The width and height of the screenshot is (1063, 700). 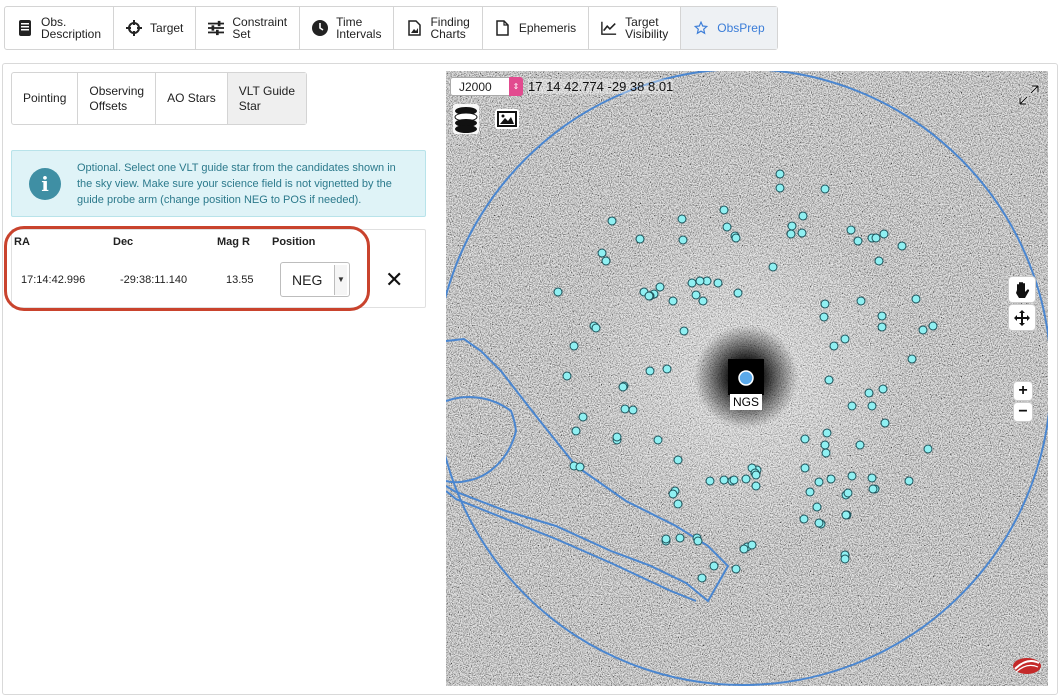 What do you see at coordinates (155, 28) in the screenshot?
I see `tab-target: Target` at bounding box center [155, 28].